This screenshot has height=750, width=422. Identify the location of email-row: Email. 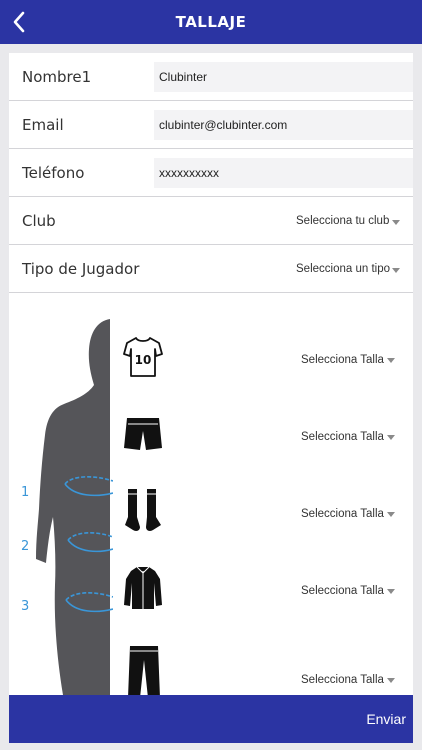
(211, 125).